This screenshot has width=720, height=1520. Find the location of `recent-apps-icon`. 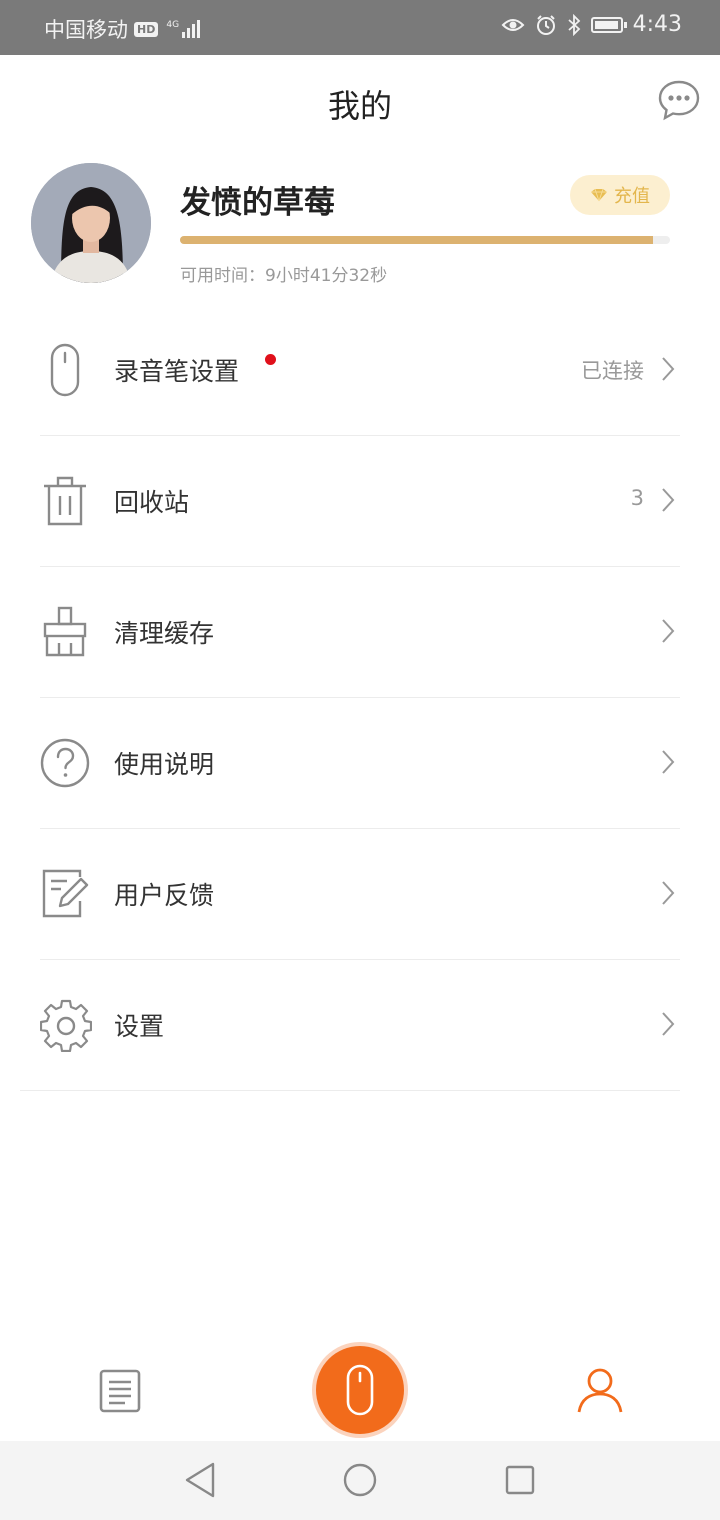

recent-apps-icon is located at coordinates (520, 1480).